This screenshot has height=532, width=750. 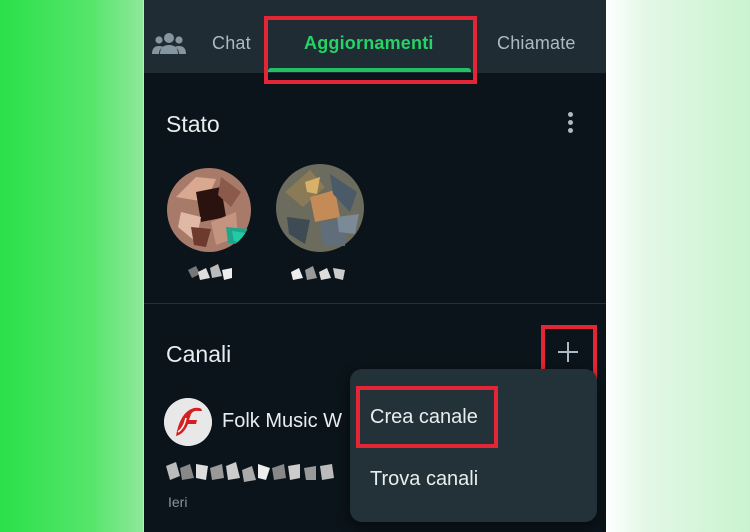 What do you see at coordinates (193, 124) in the screenshot?
I see `status-title: Stato` at bounding box center [193, 124].